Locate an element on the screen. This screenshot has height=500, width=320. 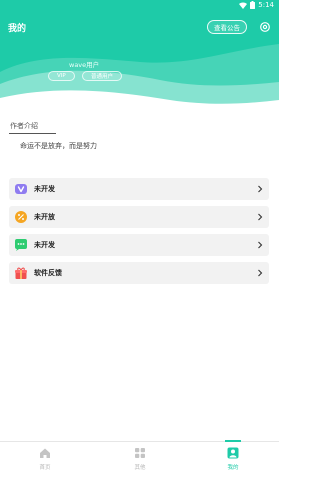
user-type-badge: 普通用户 is located at coordinates (102, 76).